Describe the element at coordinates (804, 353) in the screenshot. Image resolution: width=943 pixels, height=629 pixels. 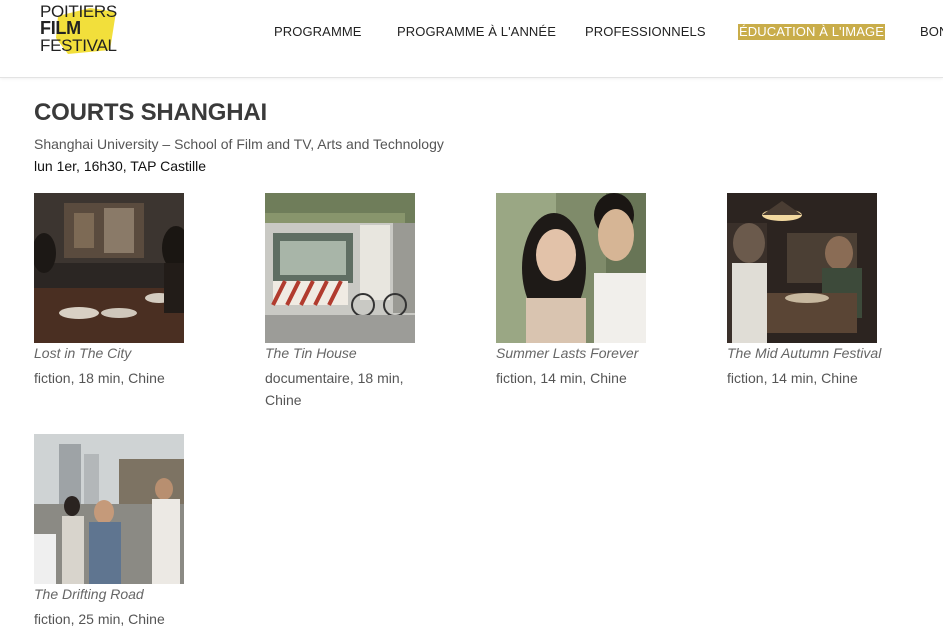
I see `film-title: The Mid Autumn Festival` at that location.